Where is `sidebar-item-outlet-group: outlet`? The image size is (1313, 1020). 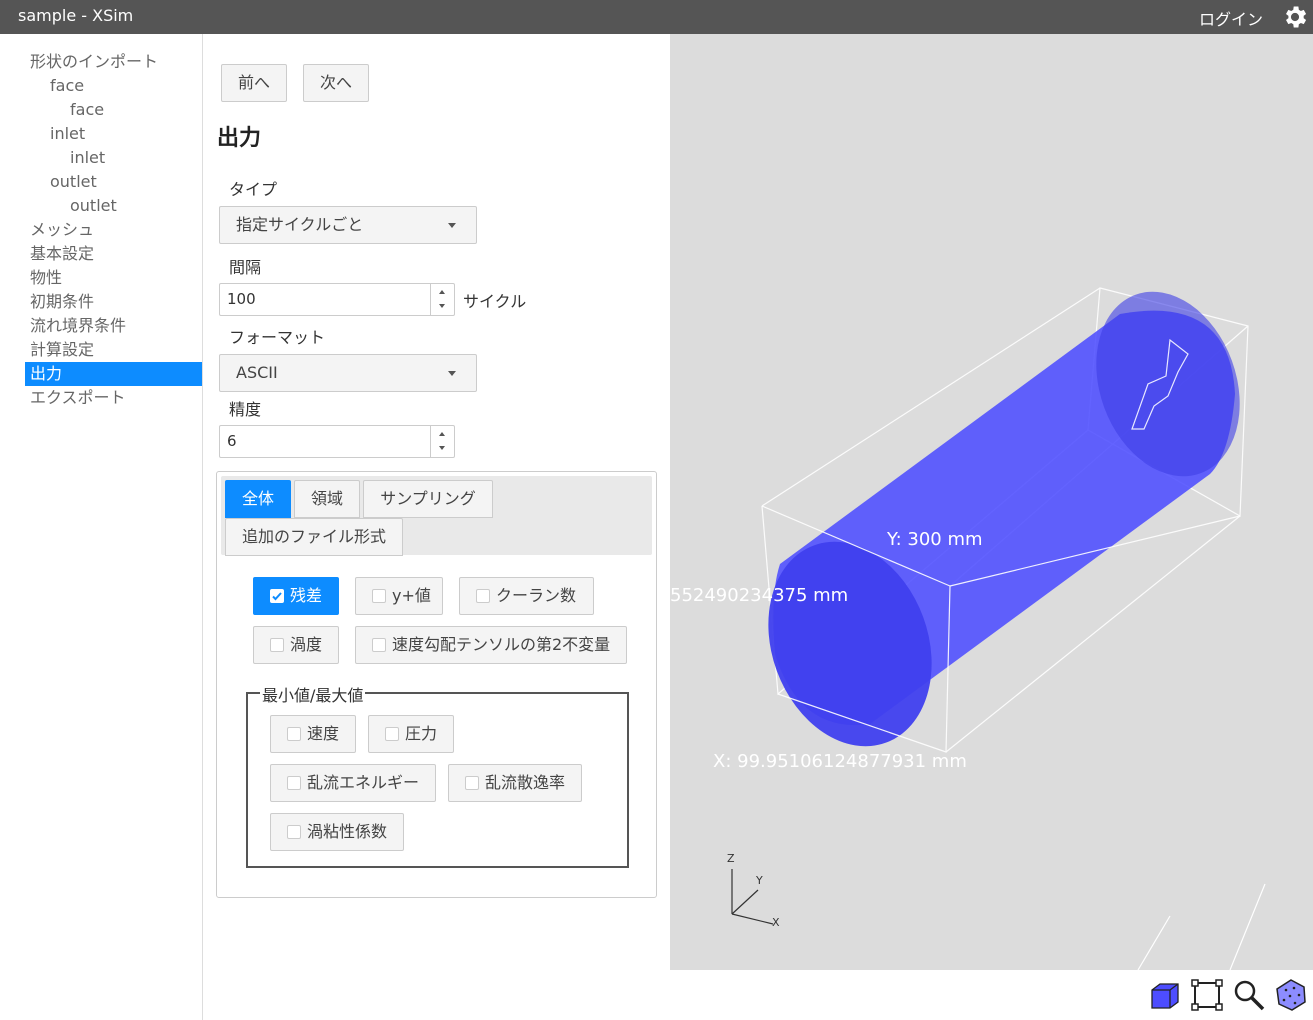 sidebar-item-outlet-group: outlet is located at coordinates (101, 182).